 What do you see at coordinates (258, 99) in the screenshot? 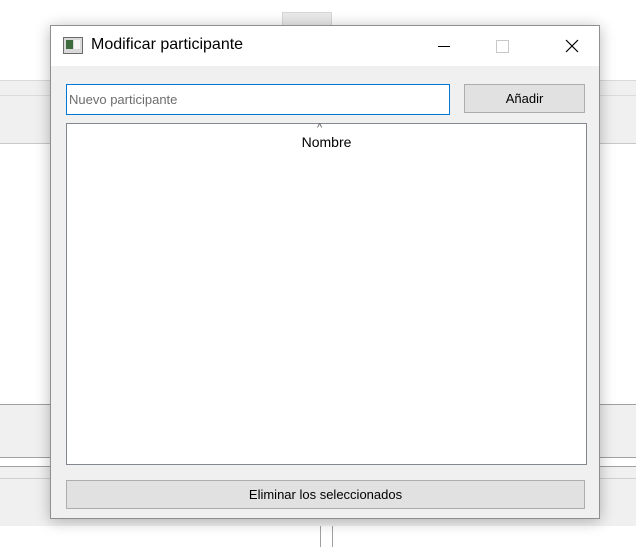
I see `new-participant-input` at bounding box center [258, 99].